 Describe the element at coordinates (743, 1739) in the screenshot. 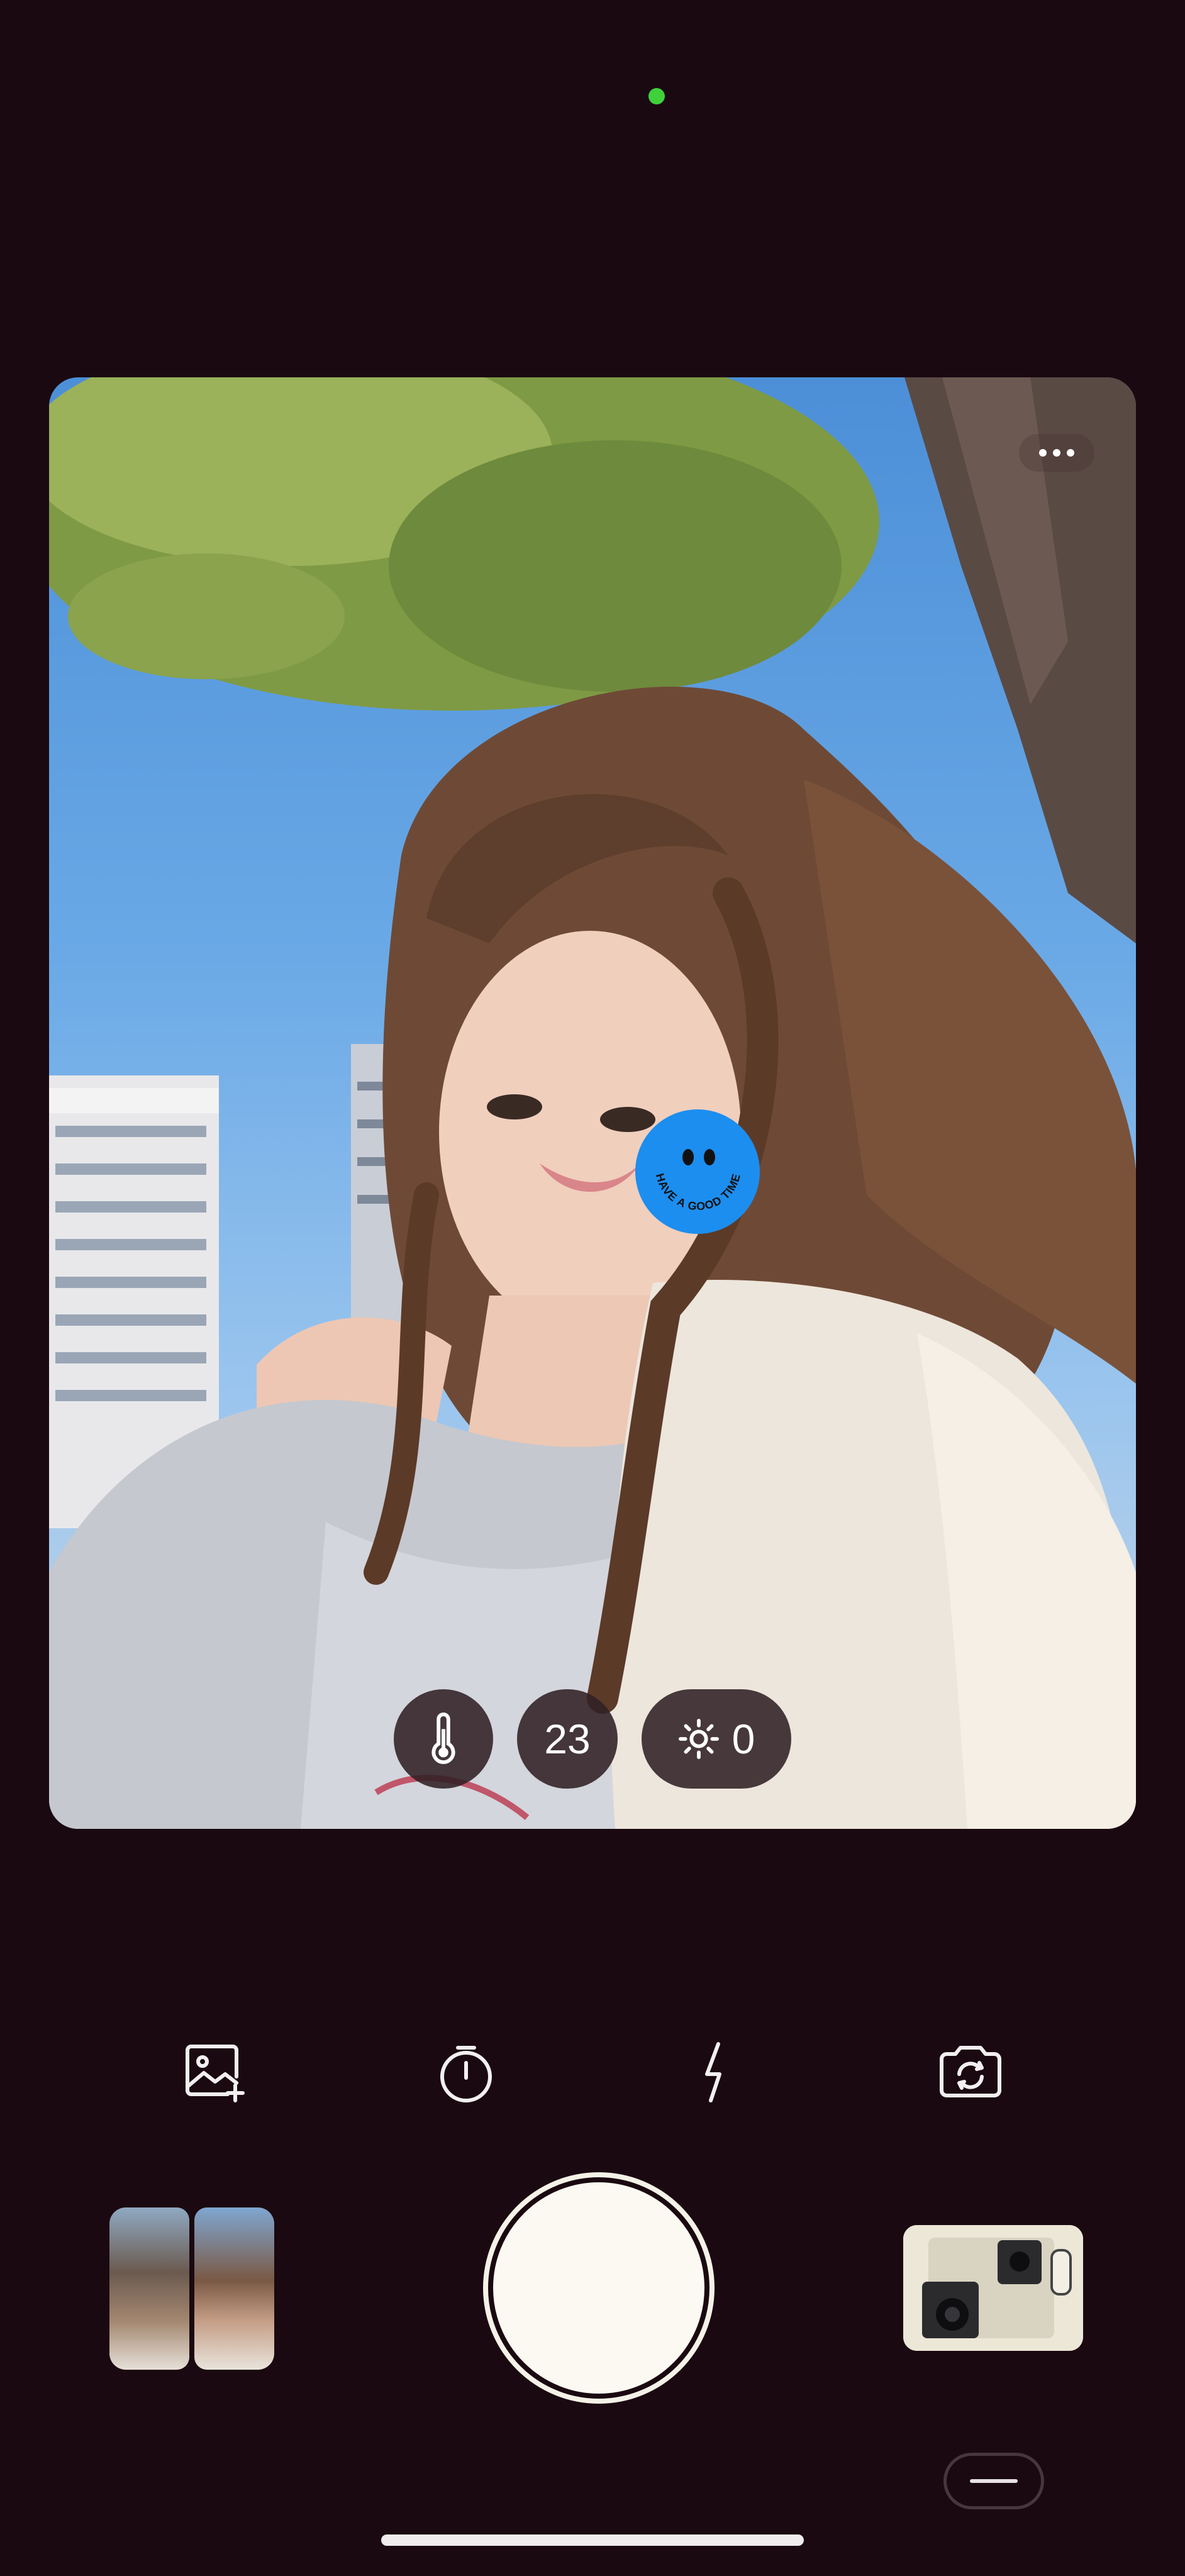

I see `exposure-value: 0` at that location.